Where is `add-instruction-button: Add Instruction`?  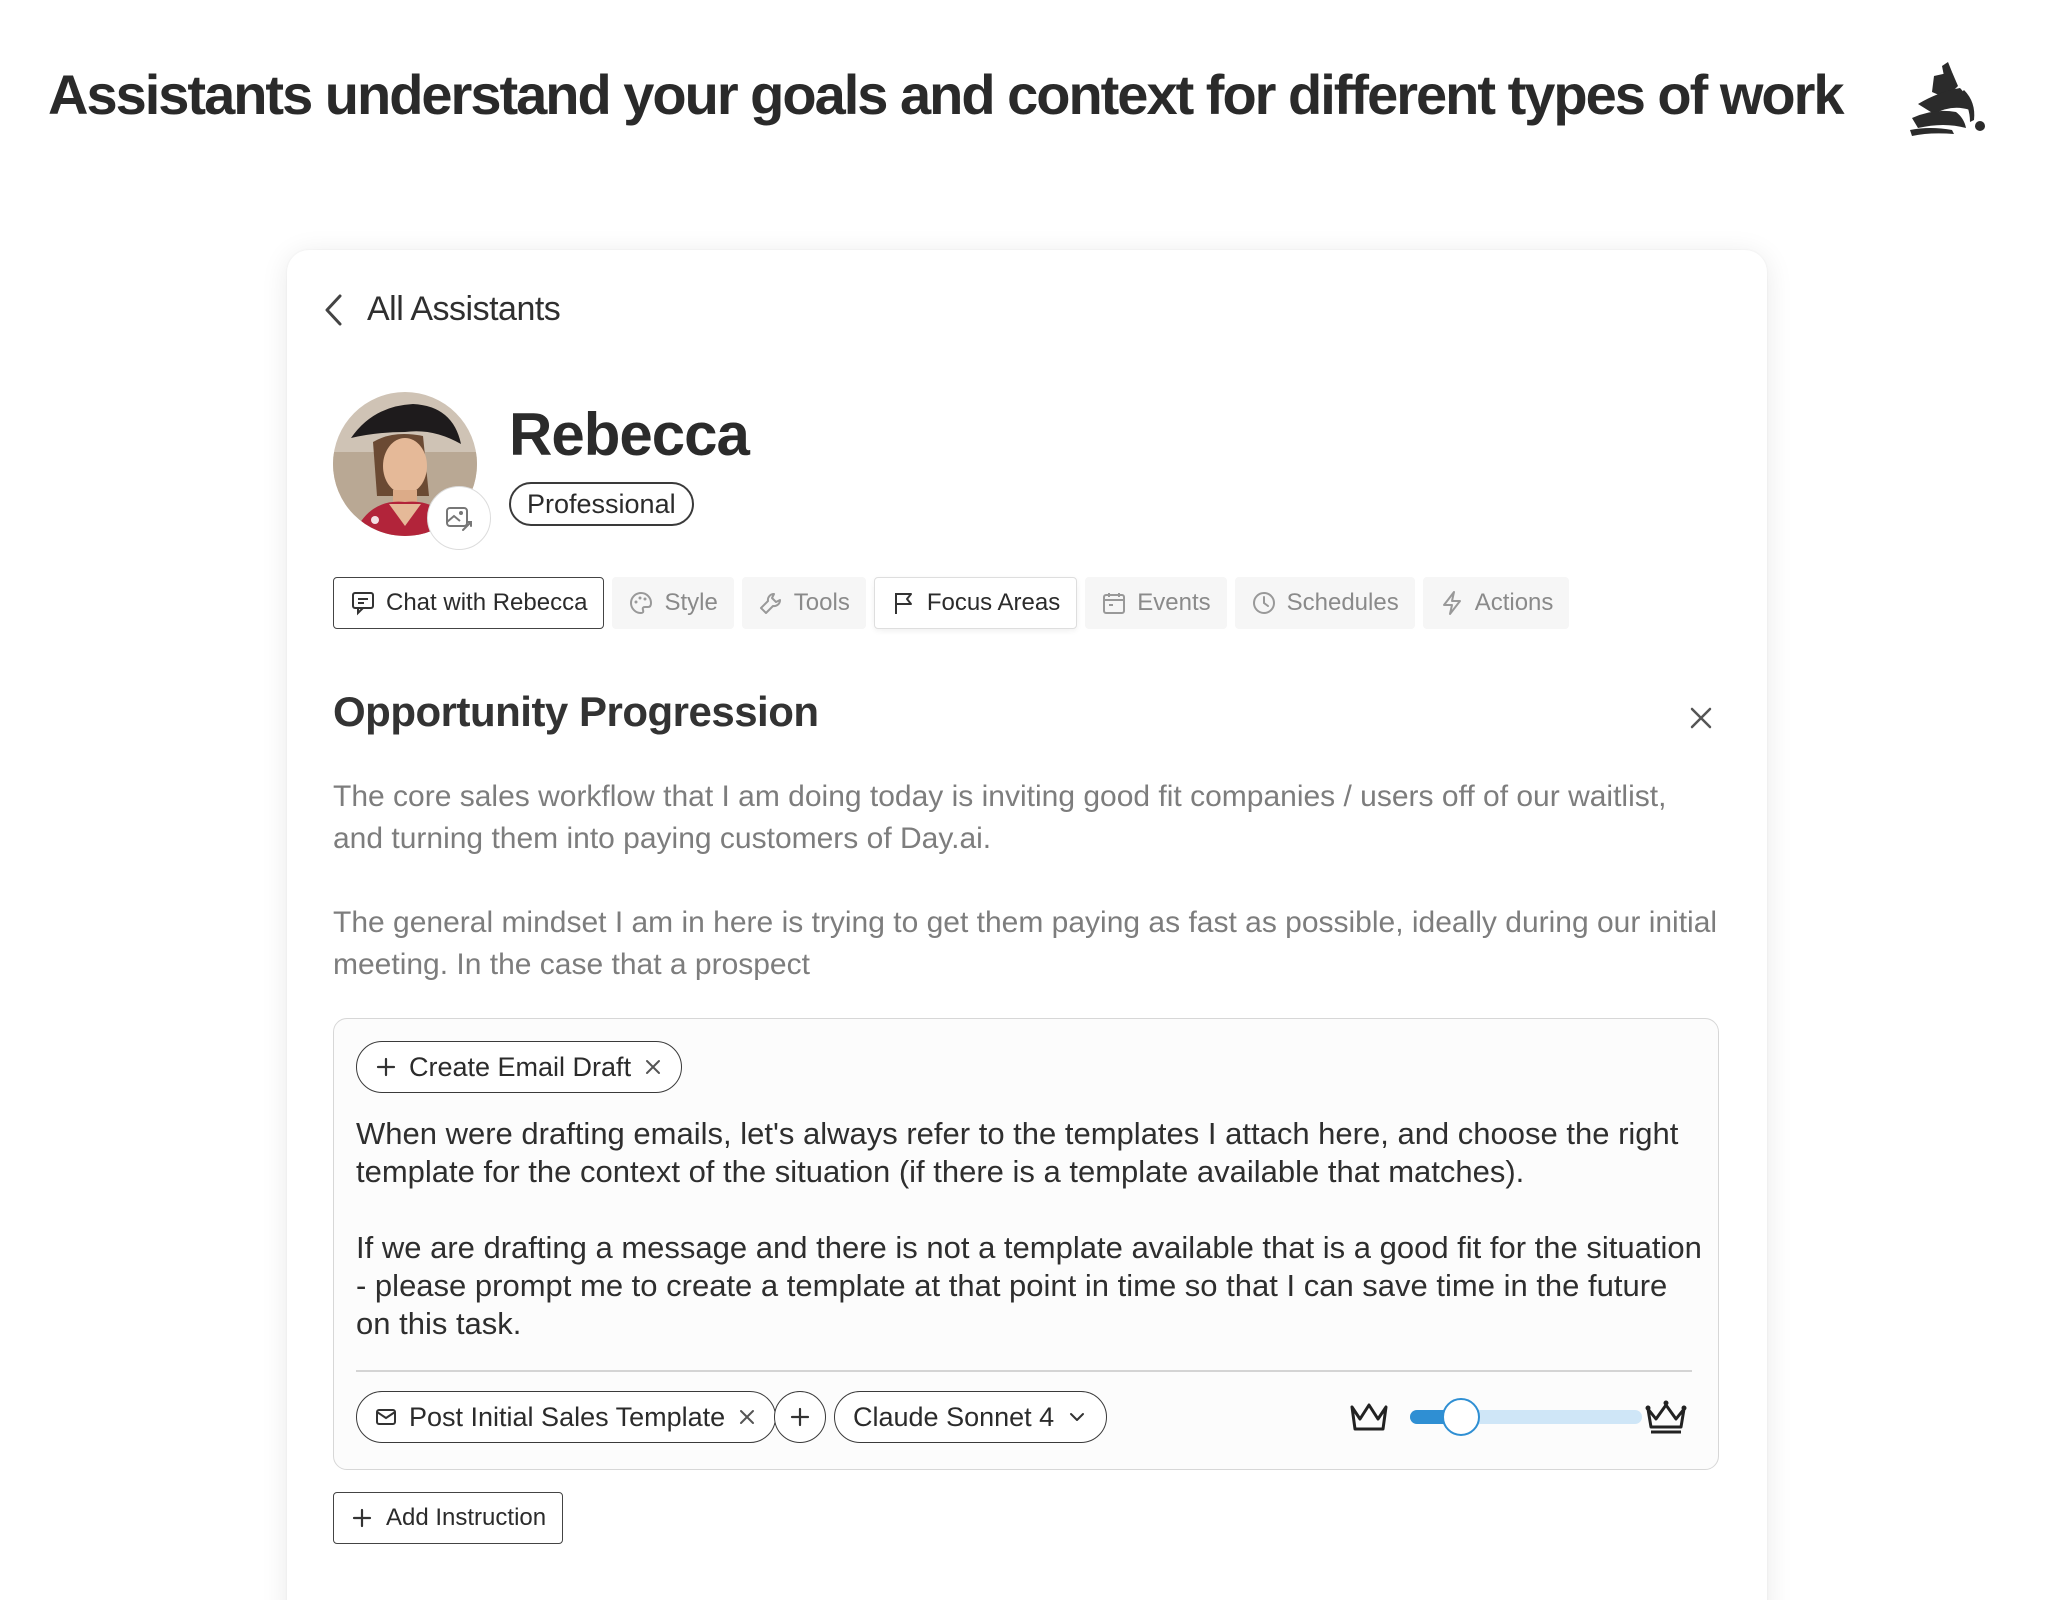
add-instruction-button: Add Instruction is located at coordinates (448, 1518).